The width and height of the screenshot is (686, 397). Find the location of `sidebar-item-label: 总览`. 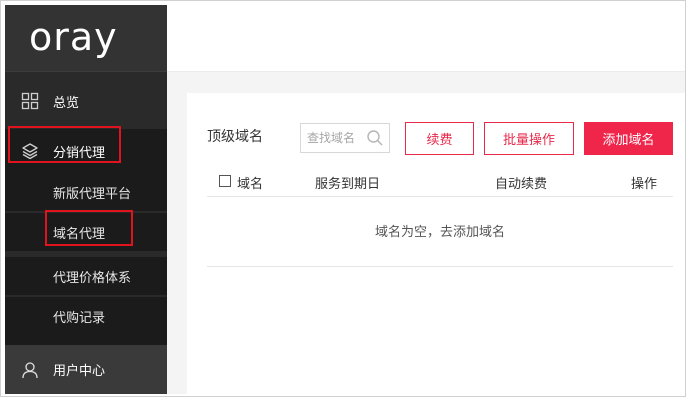

sidebar-item-label: 总览 is located at coordinates (66, 103).